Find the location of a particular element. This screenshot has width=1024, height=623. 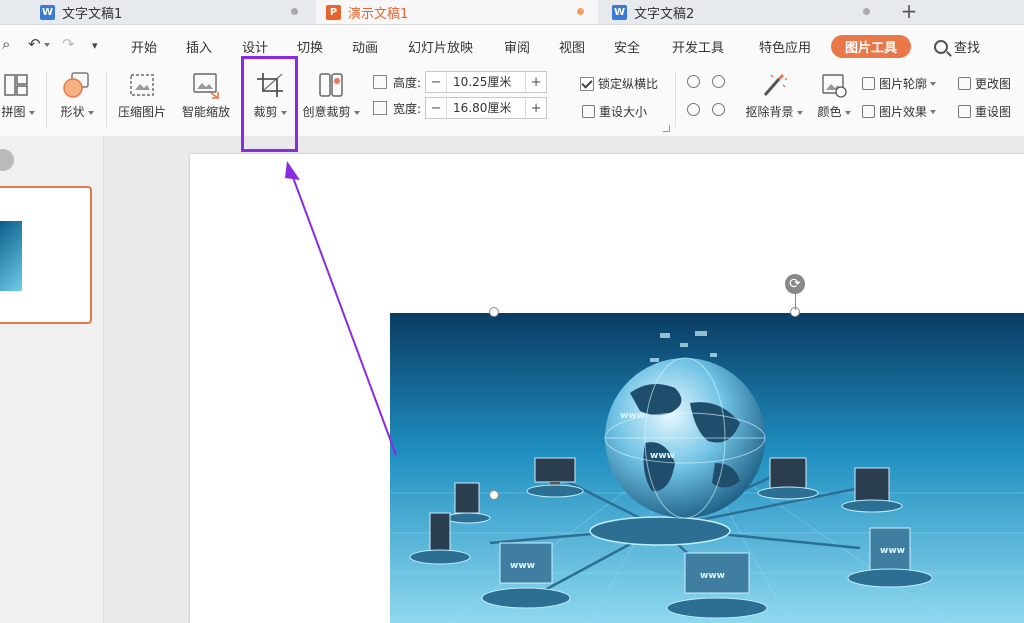

height-stepper: − 10.25厘米 + is located at coordinates (486, 82).